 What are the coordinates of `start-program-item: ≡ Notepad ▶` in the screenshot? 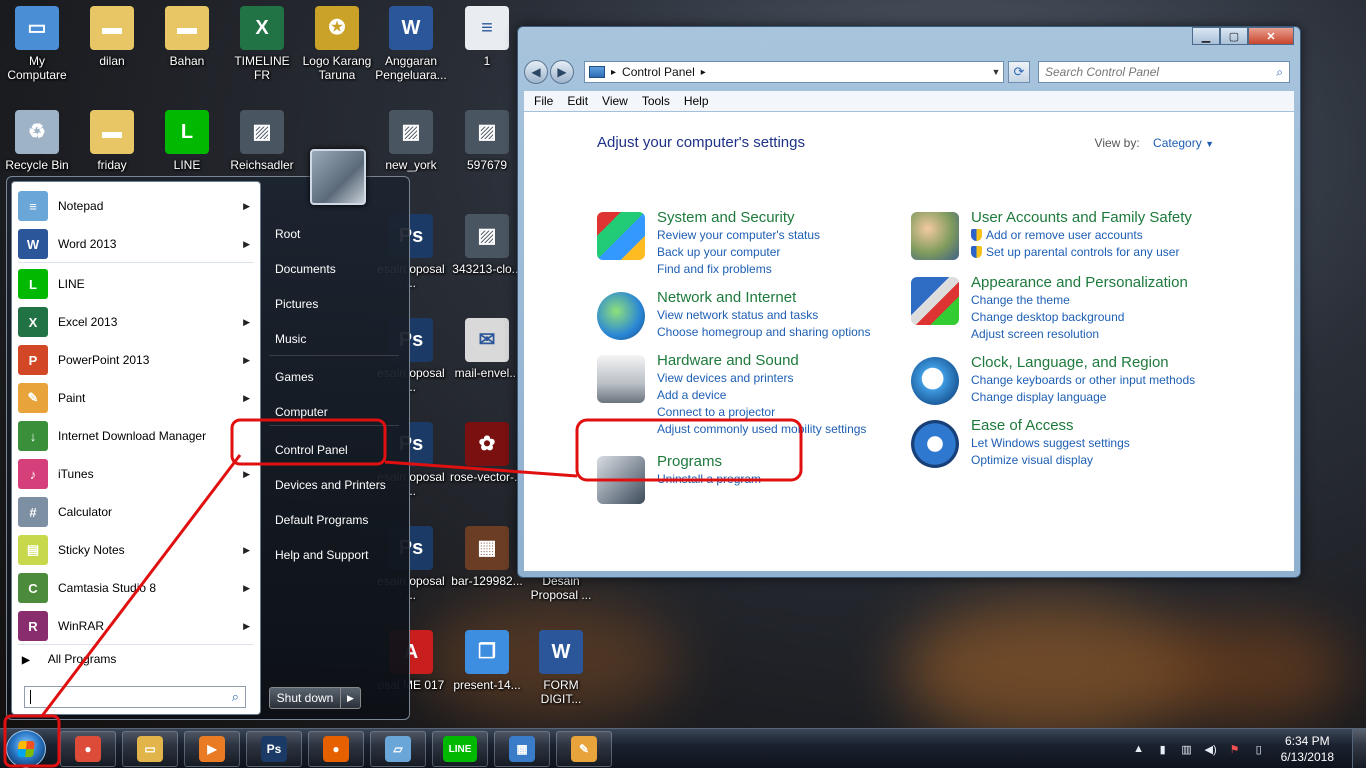 It's located at (136, 206).